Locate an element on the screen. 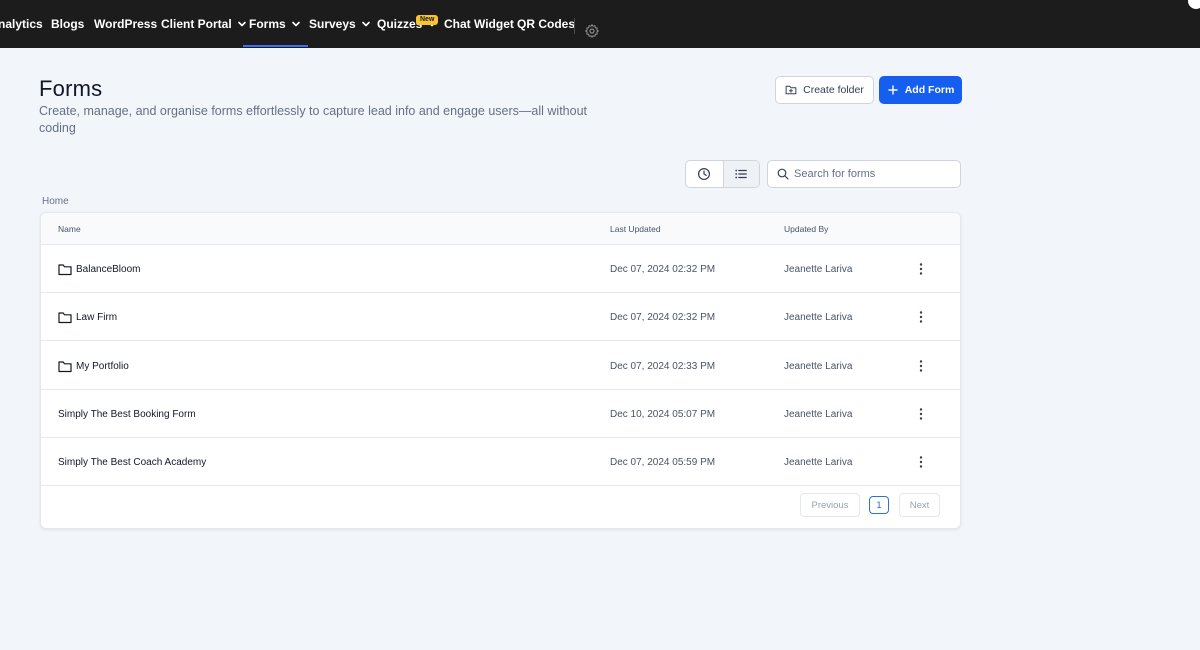 This screenshot has height=650, width=1200. page-number-button: 1 is located at coordinates (879, 505).